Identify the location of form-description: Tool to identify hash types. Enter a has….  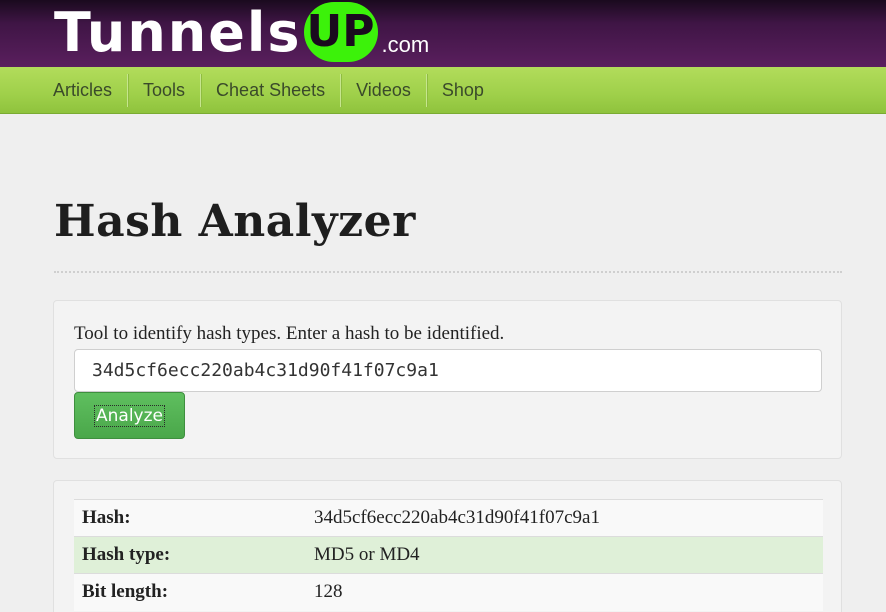
(289, 333).